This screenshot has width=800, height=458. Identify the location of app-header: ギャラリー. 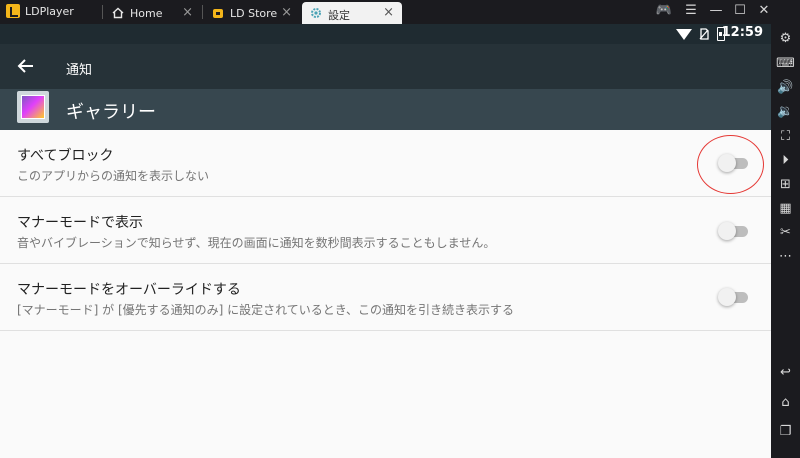
(385, 109).